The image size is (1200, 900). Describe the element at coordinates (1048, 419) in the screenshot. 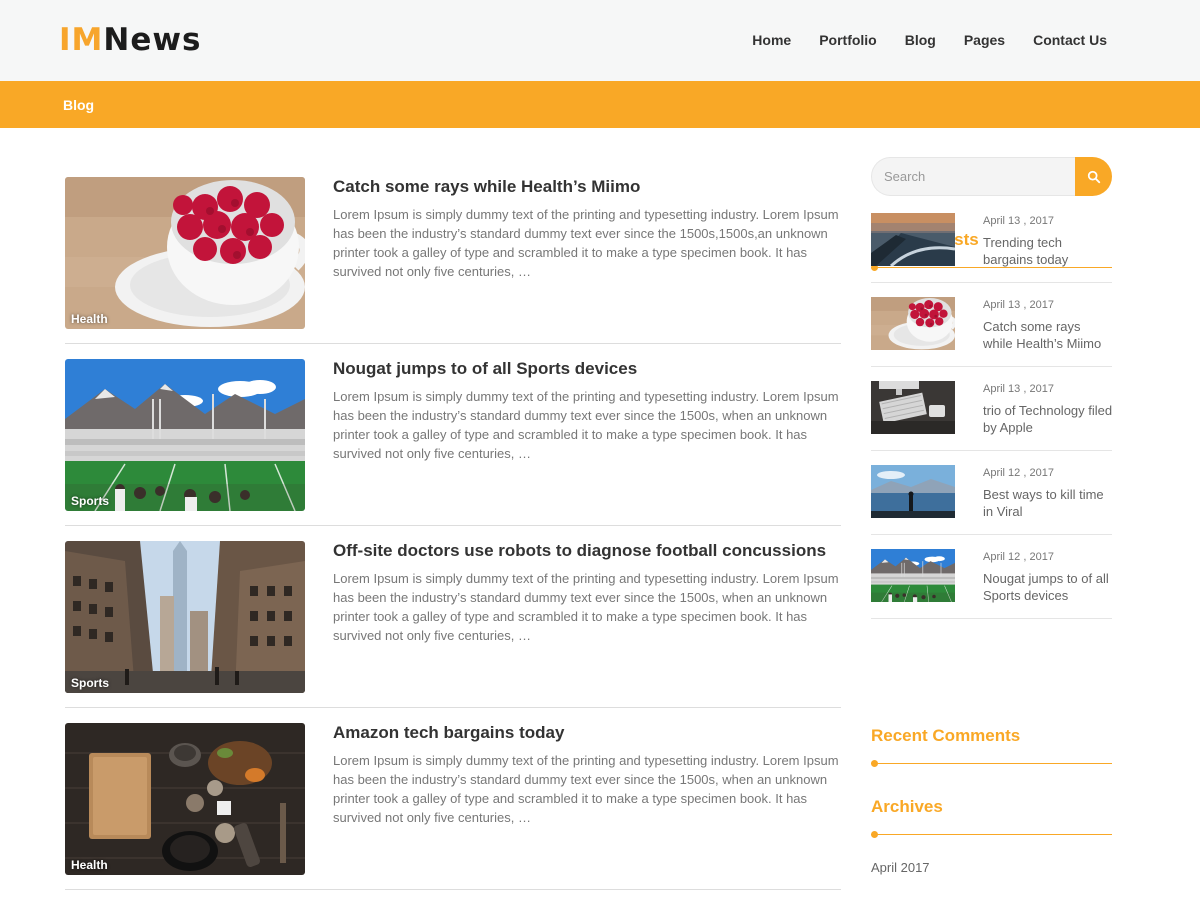

I see `recent-post-title: trio of Technology filed by Apple` at that location.